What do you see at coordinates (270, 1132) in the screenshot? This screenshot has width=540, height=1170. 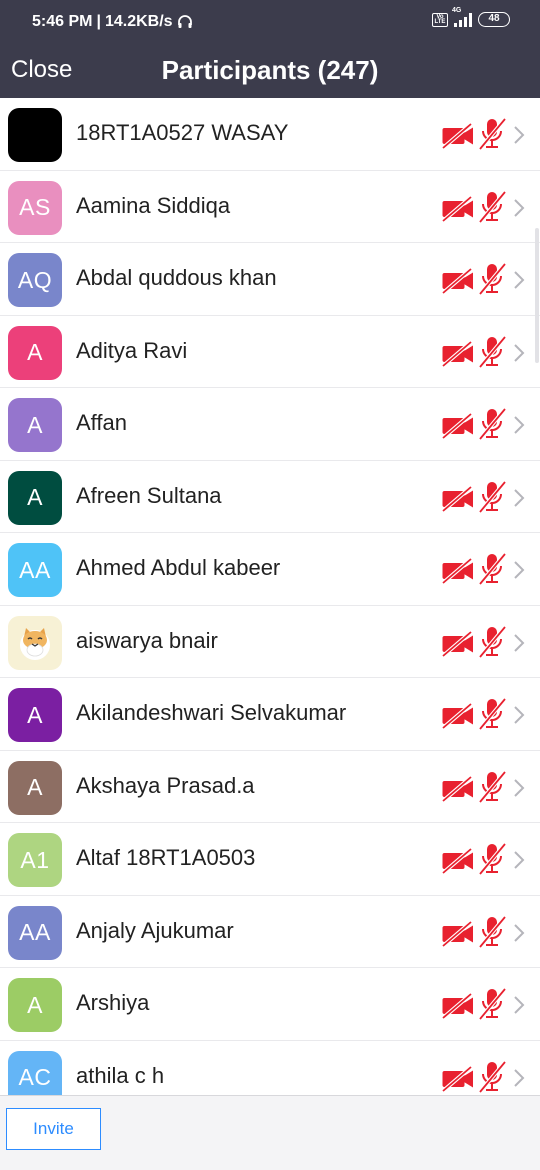 I see `footer-bar: Invite` at bounding box center [270, 1132].